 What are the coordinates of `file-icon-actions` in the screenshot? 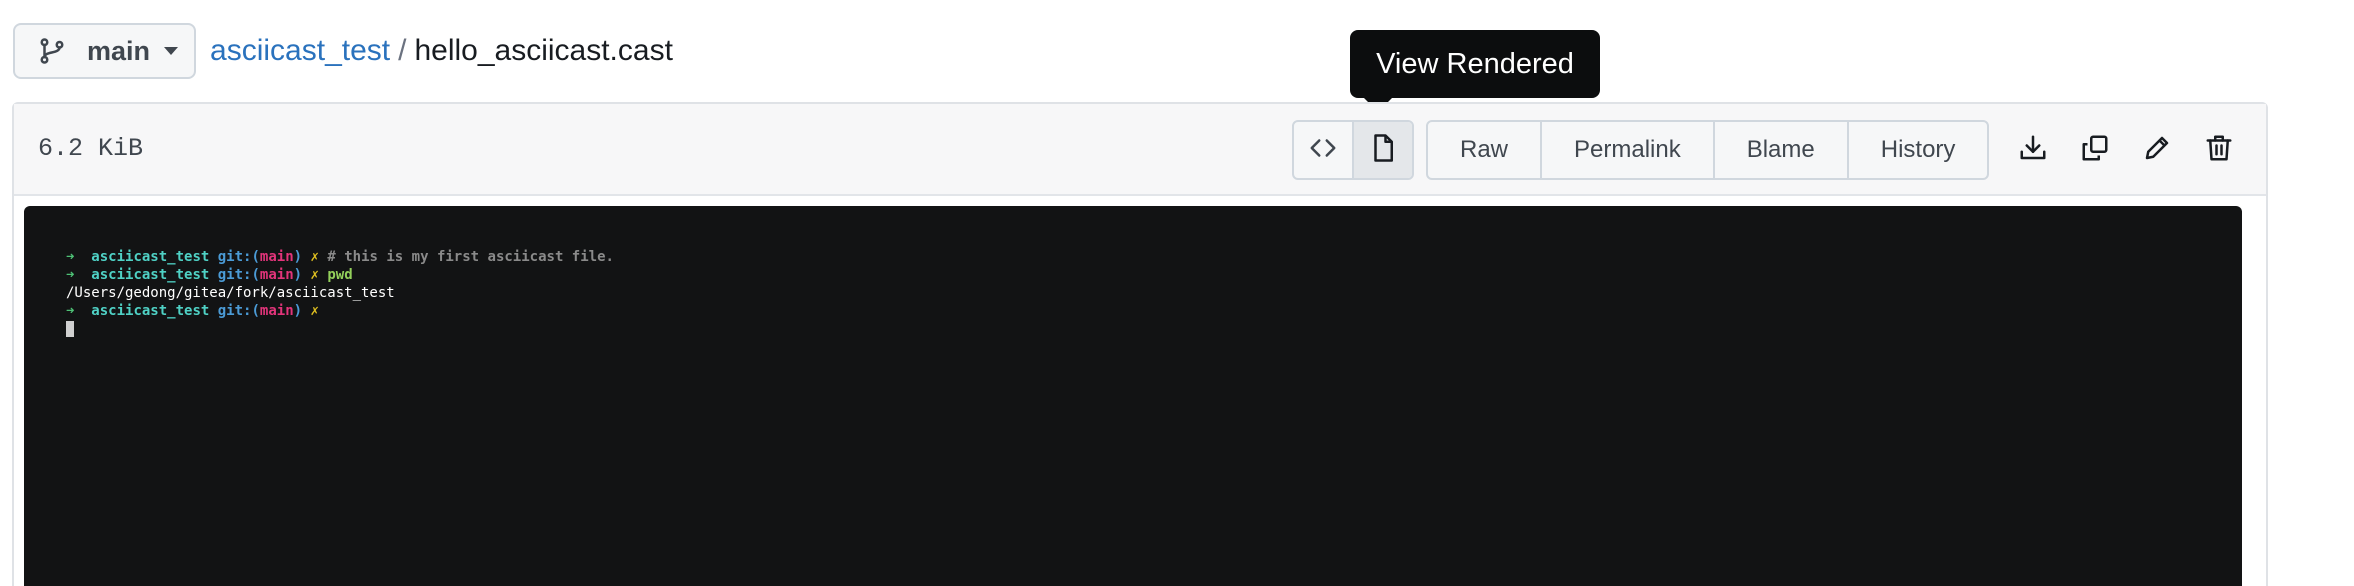 It's located at (2126, 150).